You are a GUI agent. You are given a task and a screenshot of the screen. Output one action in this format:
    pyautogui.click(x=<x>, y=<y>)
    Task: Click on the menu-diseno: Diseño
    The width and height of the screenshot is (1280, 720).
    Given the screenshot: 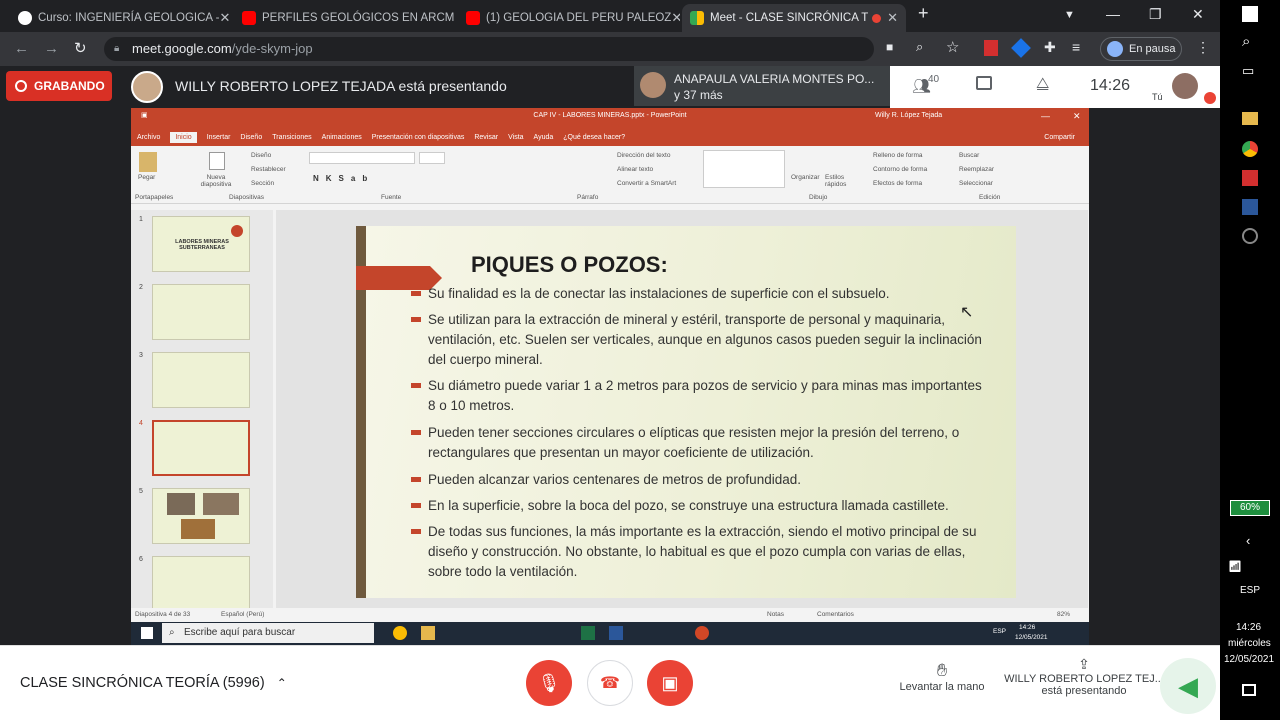 What is the action you would take?
    pyautogui.click(x=251, y=137)
    